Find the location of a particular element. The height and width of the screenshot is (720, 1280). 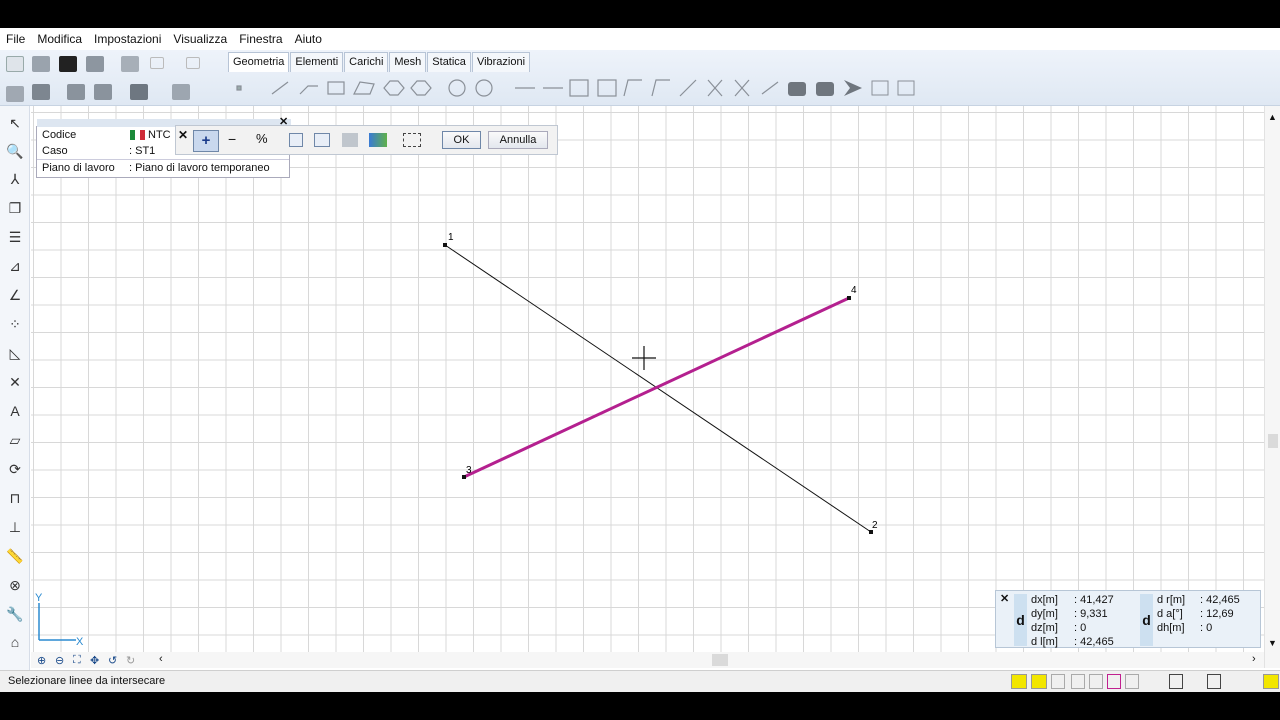

zoom-in-icon: ⊕ is located at coordinates (41, 660).